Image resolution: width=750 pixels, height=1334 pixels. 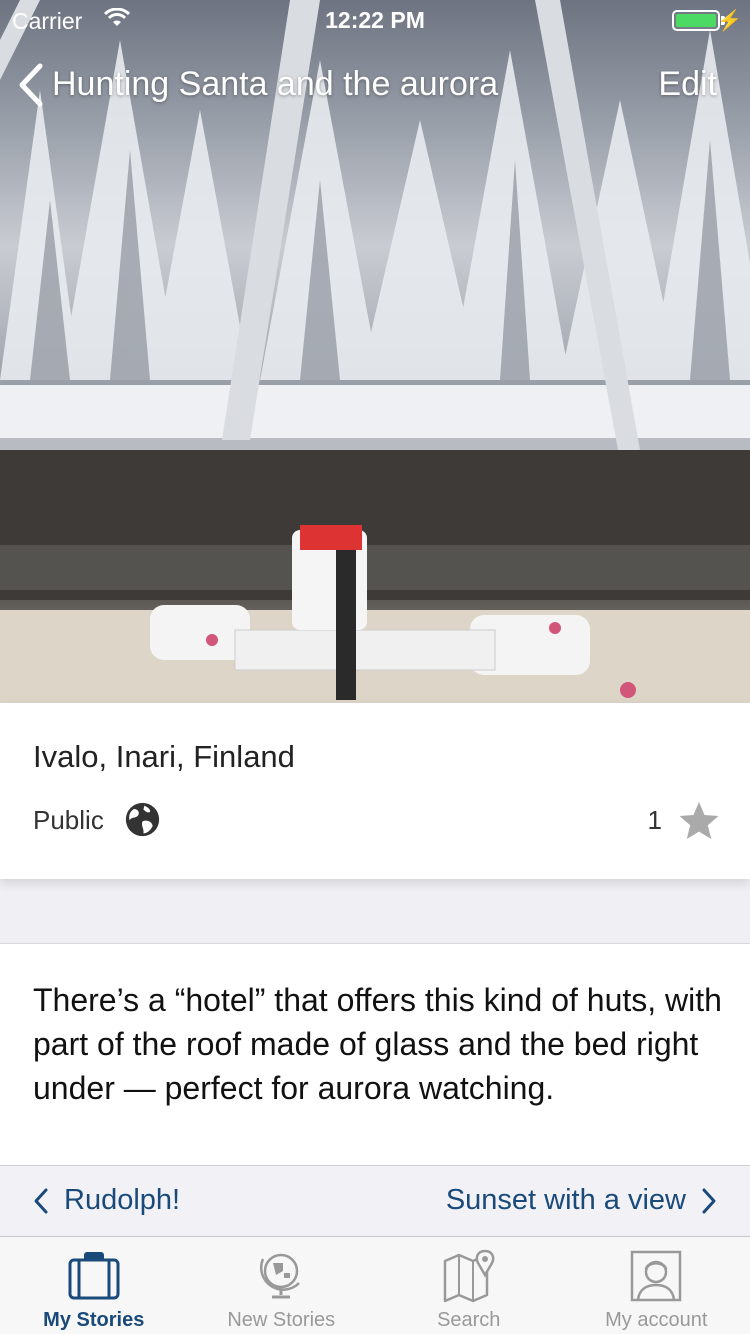 I want to click on suitcase-icon, so click(x=94, y=1276).